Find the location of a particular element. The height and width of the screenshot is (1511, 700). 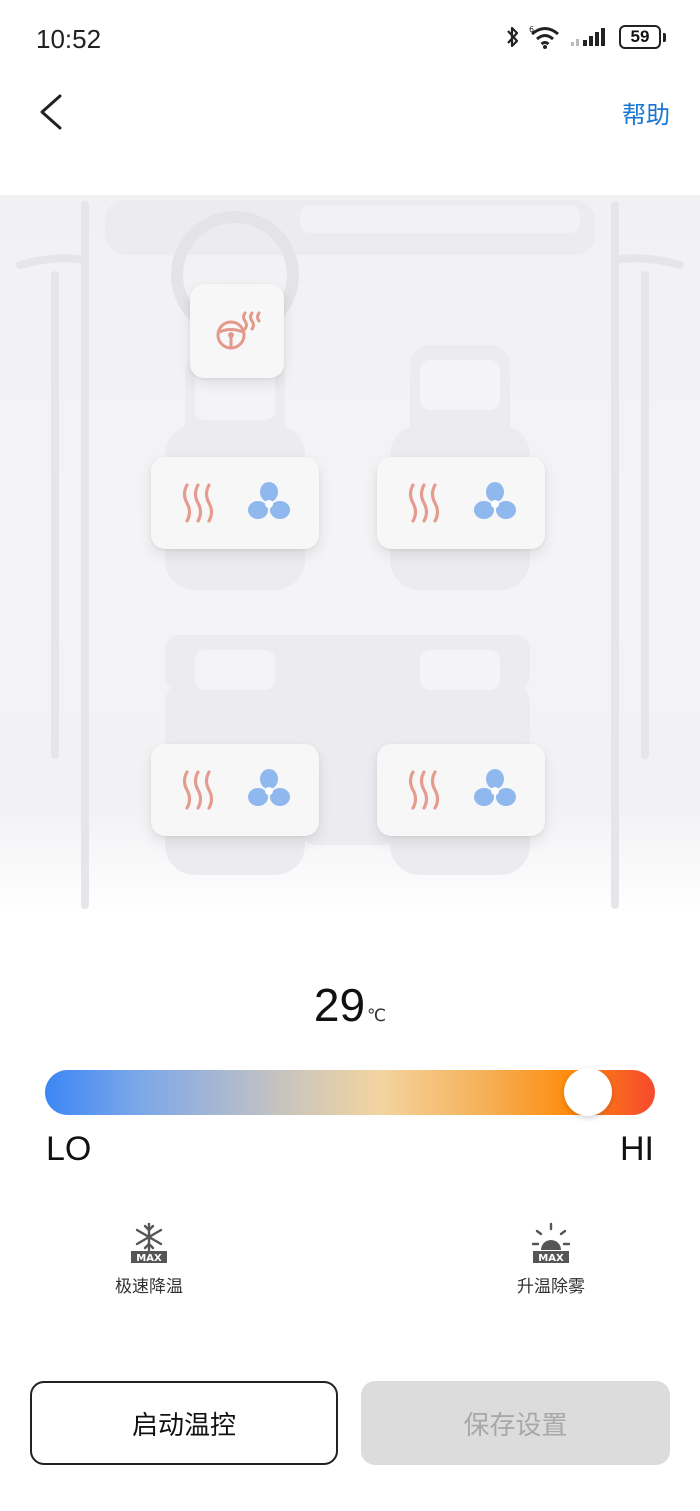

rapid-cool-label: 极速降温 is located at coordinates (149, 1287).